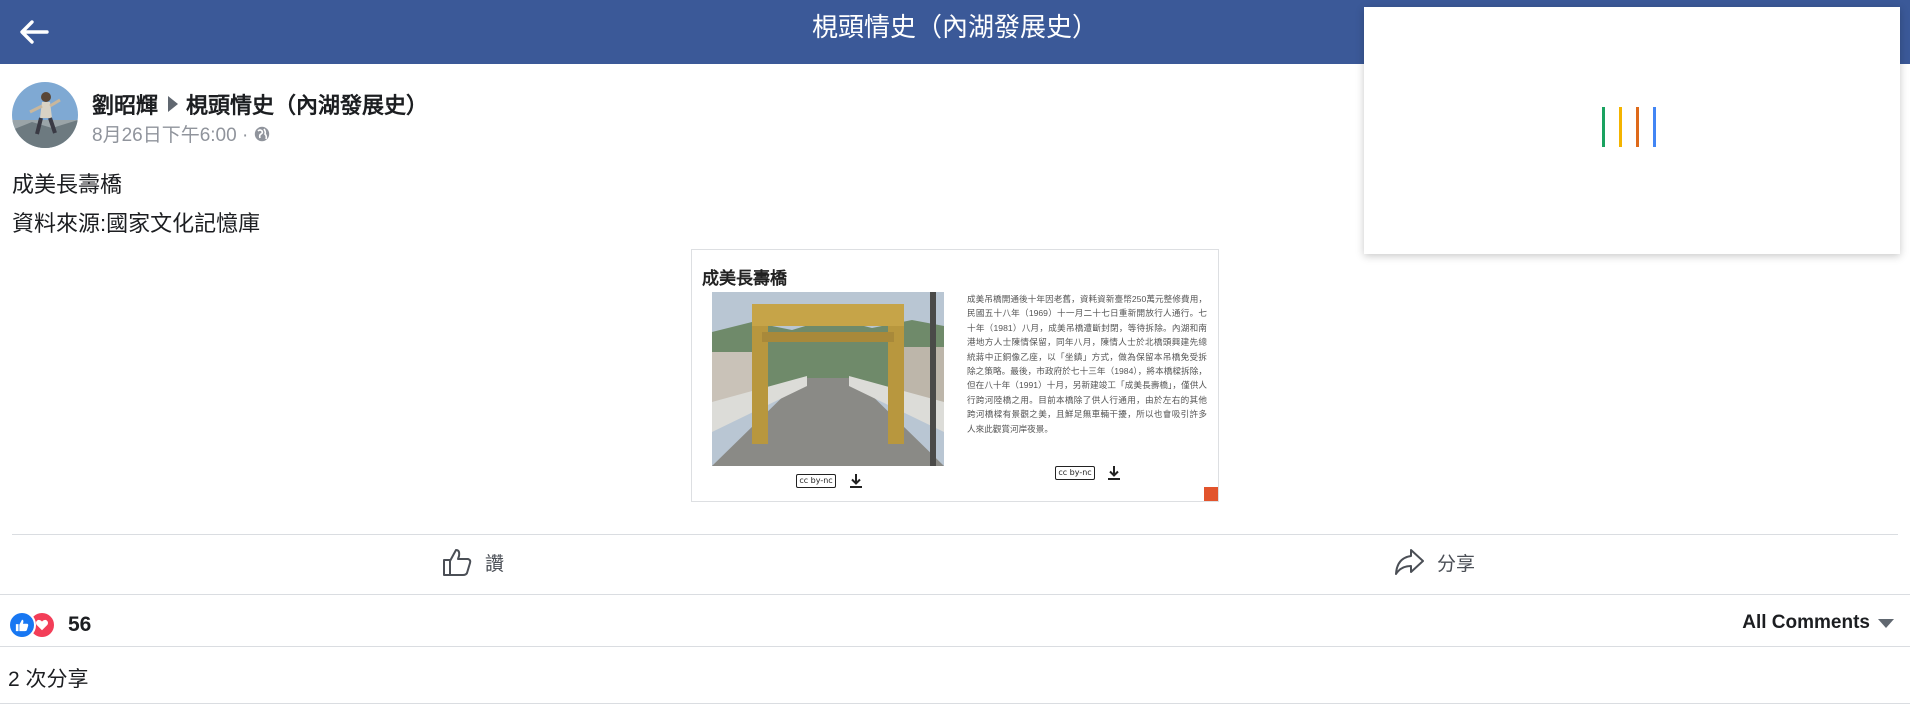 This screenshot has height=706, width=1910. What do you see at coordinates (170, 133) in the screenshot?
I see `post-timestamp: 8月26日下午6:00 ·` at bounding box center [170, 133].